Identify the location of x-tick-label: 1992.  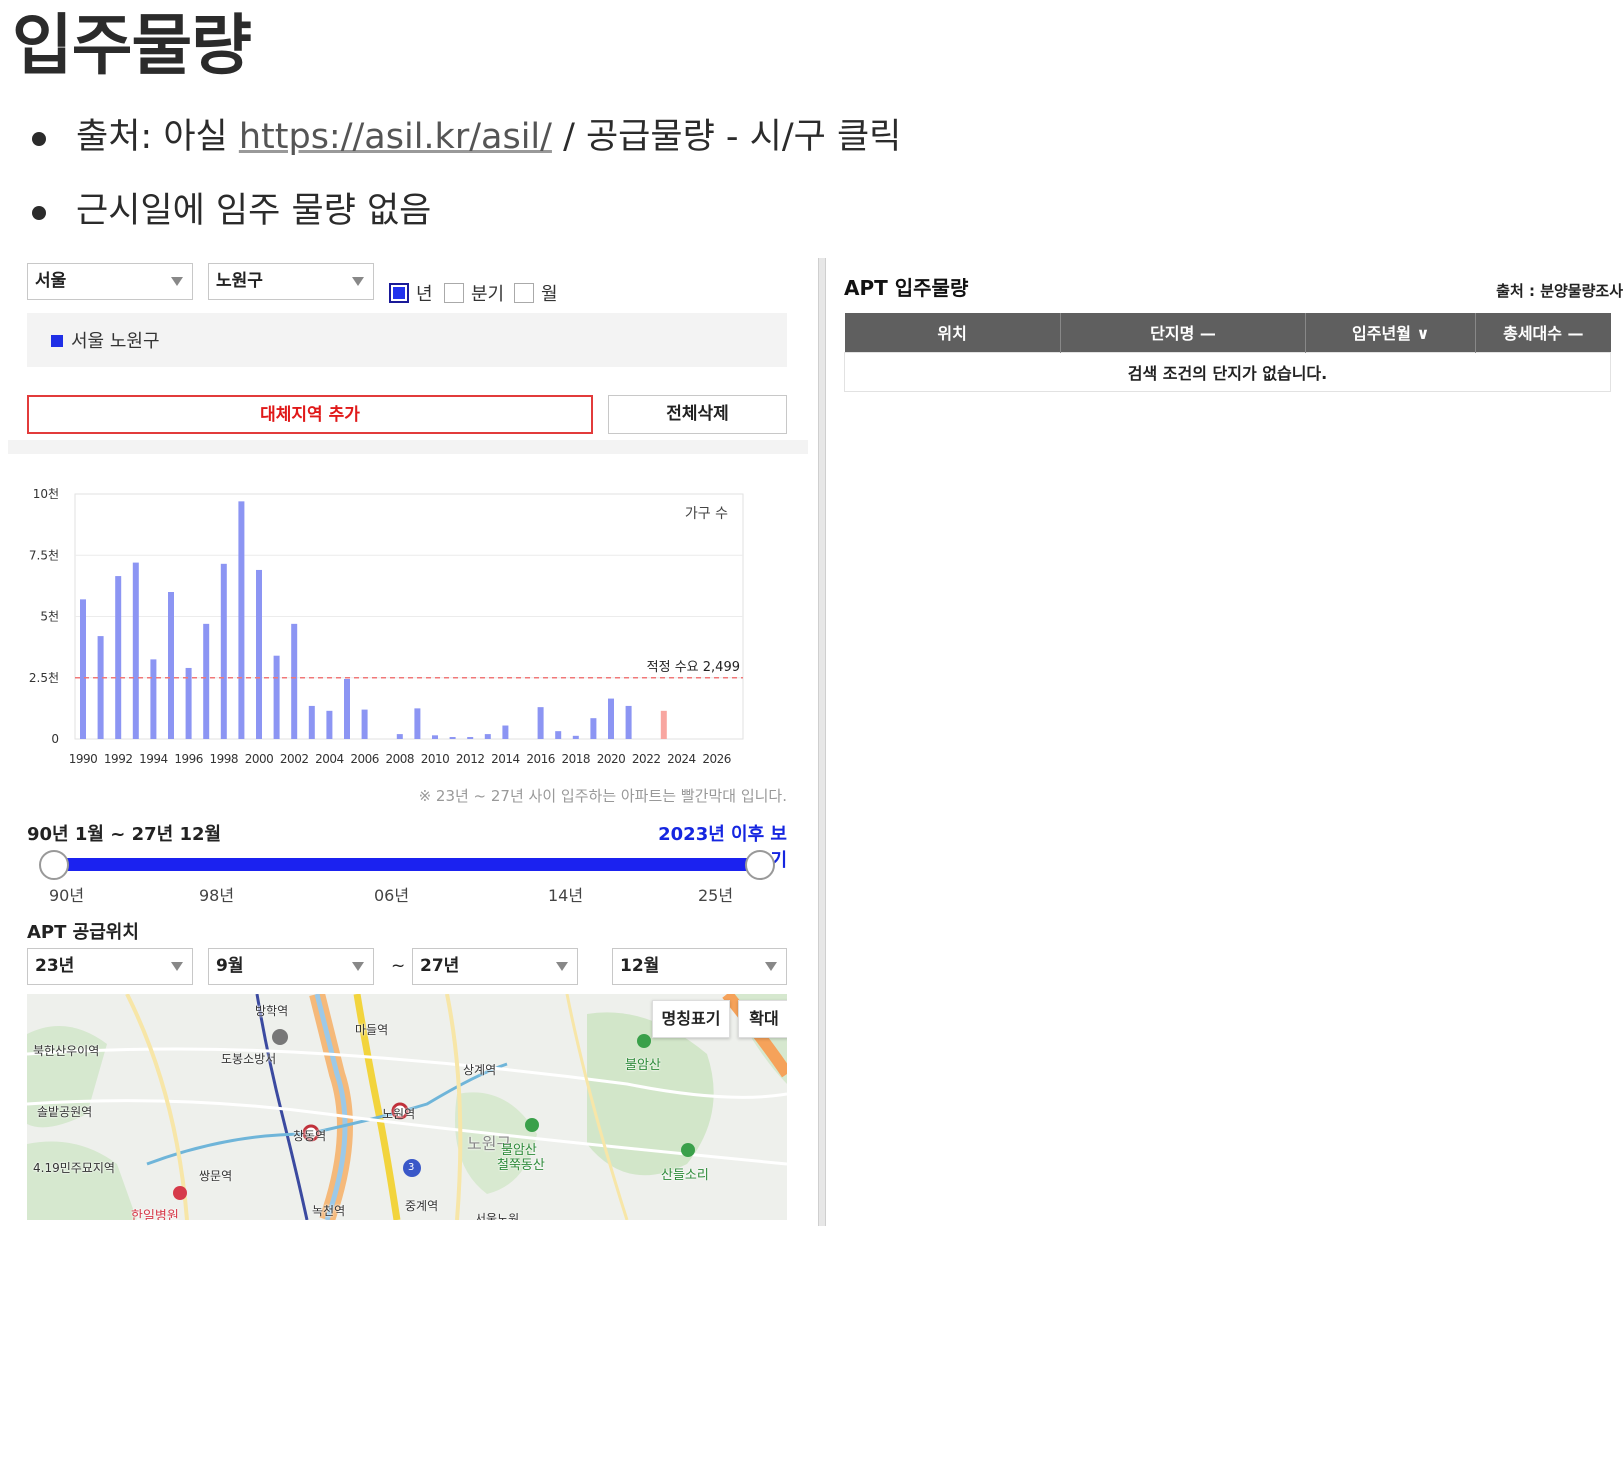
(118, 759).